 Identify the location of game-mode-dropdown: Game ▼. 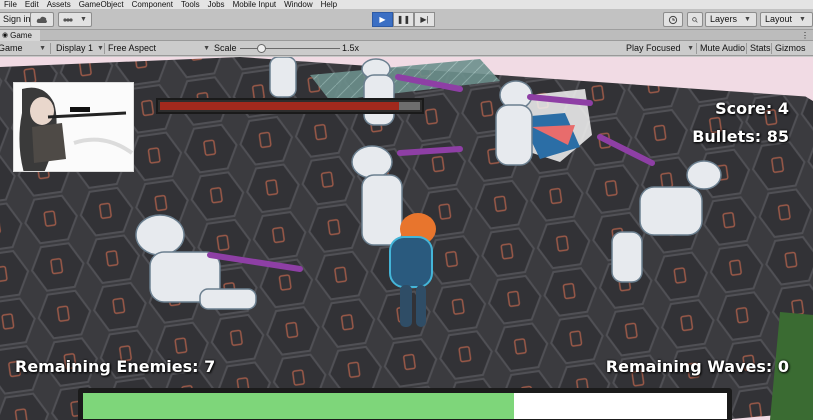
(23, 48).